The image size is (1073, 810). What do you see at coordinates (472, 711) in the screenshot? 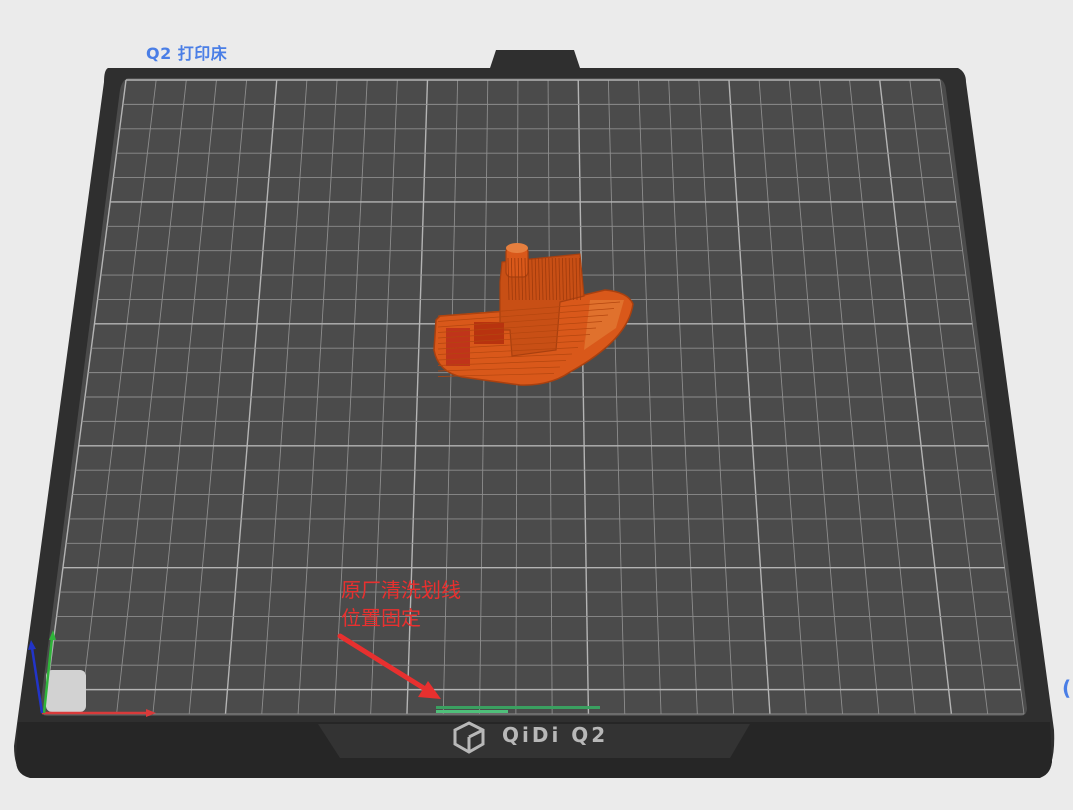
I see `purge-line-secondary` at bounding box center [472, 711].